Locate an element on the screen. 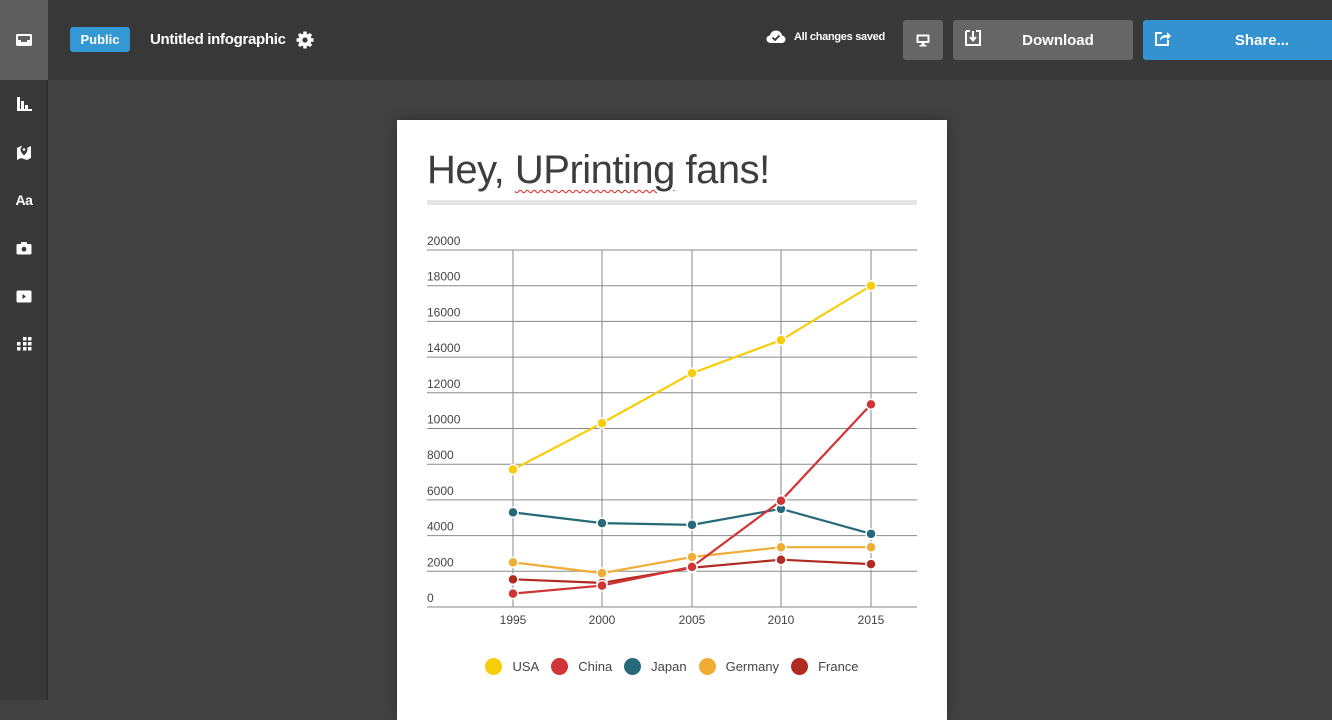 Image resolution: width=1332 pixels, height=720 pixels. visibility-badge: Public is located at coordinates (100, 39).